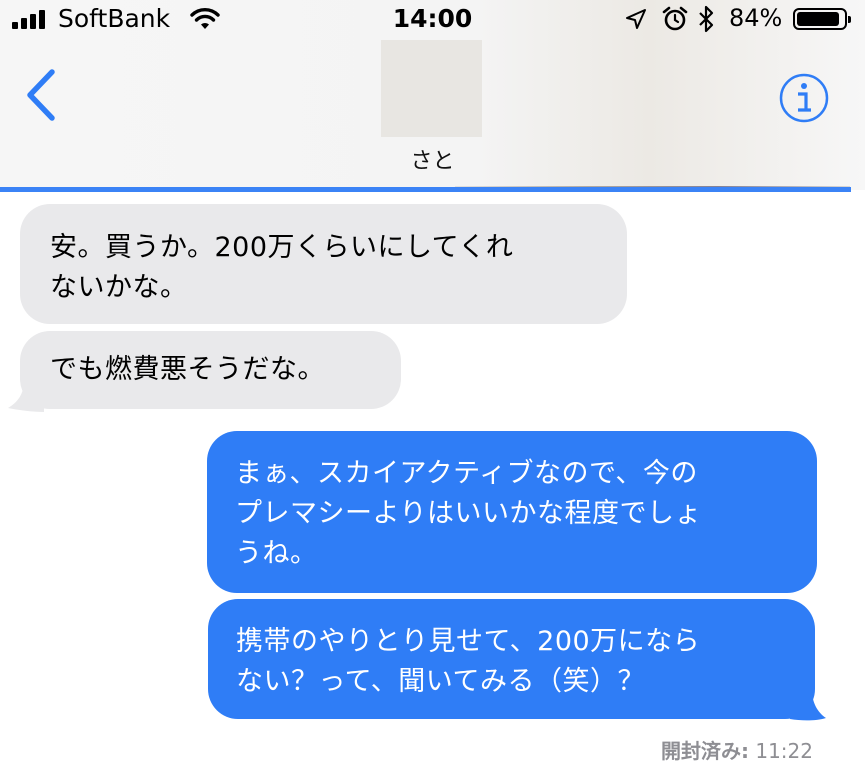 The image size is (865, 768). I want to click on message-bubble-outgoing: まぁ、スカイアクティブなので、今の プレマシーよりはいいかな程度でしょ うね。, so click(512, 512).